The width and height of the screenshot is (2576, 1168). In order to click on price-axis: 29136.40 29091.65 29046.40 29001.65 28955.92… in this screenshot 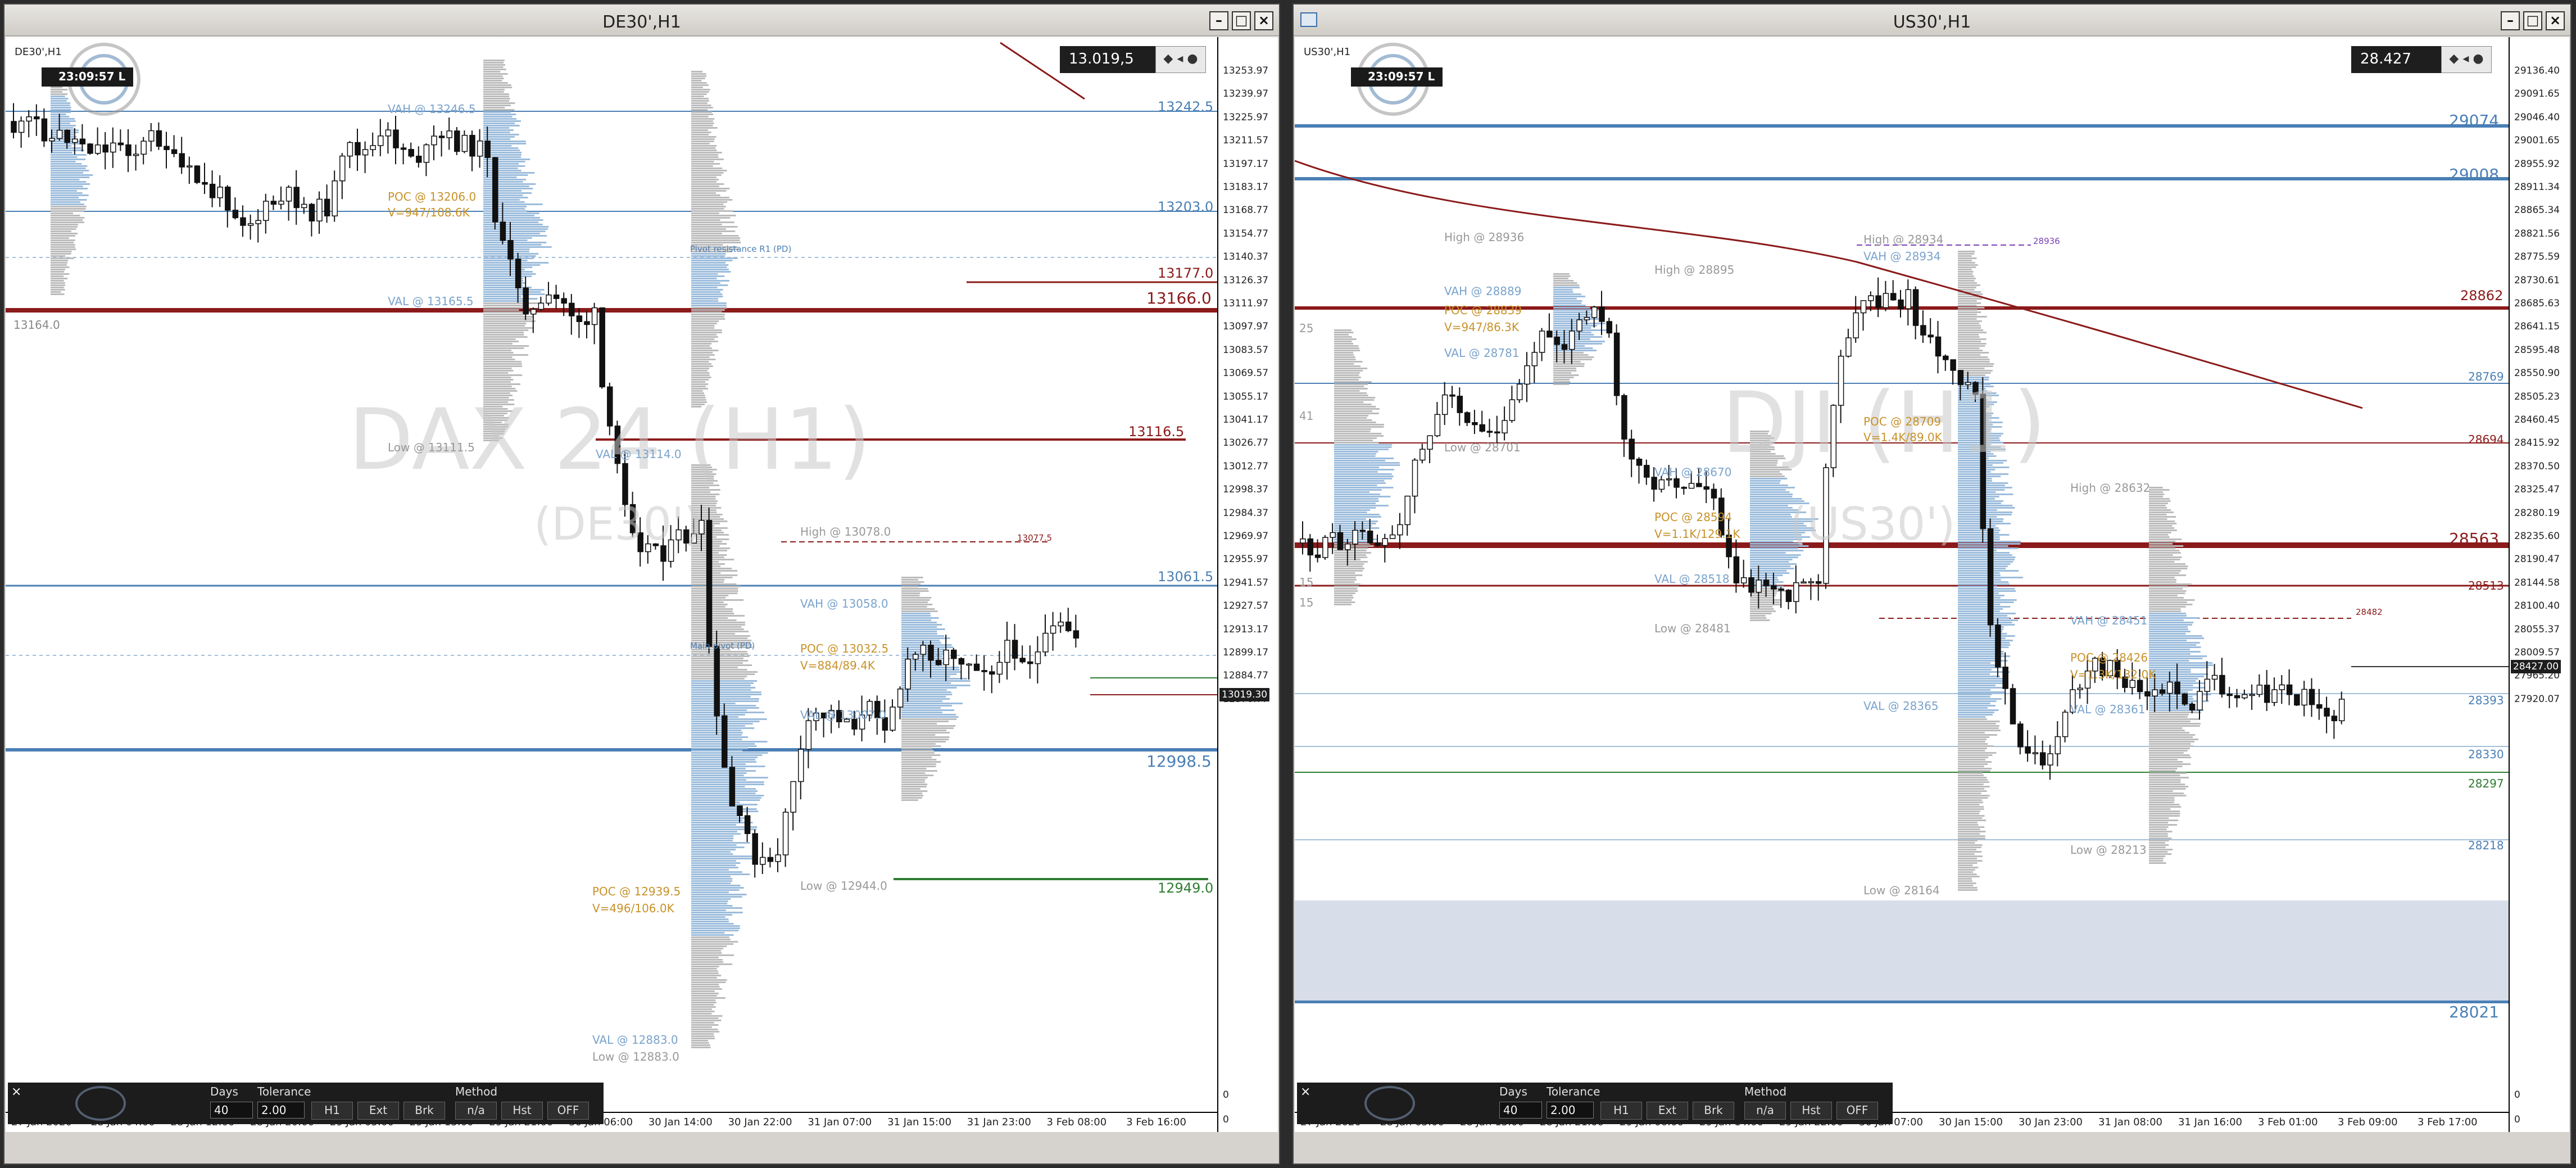, I will do `click(2539, 585)`.